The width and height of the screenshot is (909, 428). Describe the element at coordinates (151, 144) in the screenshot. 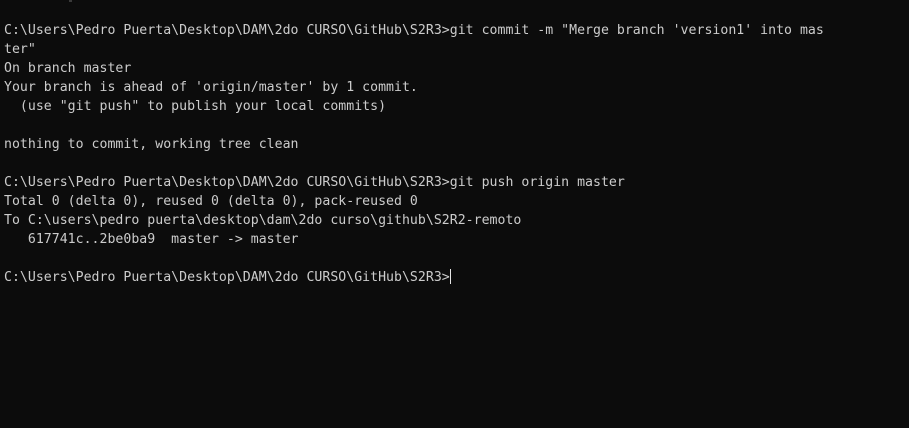

I see `terminal-line-nothing-to-commit: nothing to commit, working tree clean` at that location.